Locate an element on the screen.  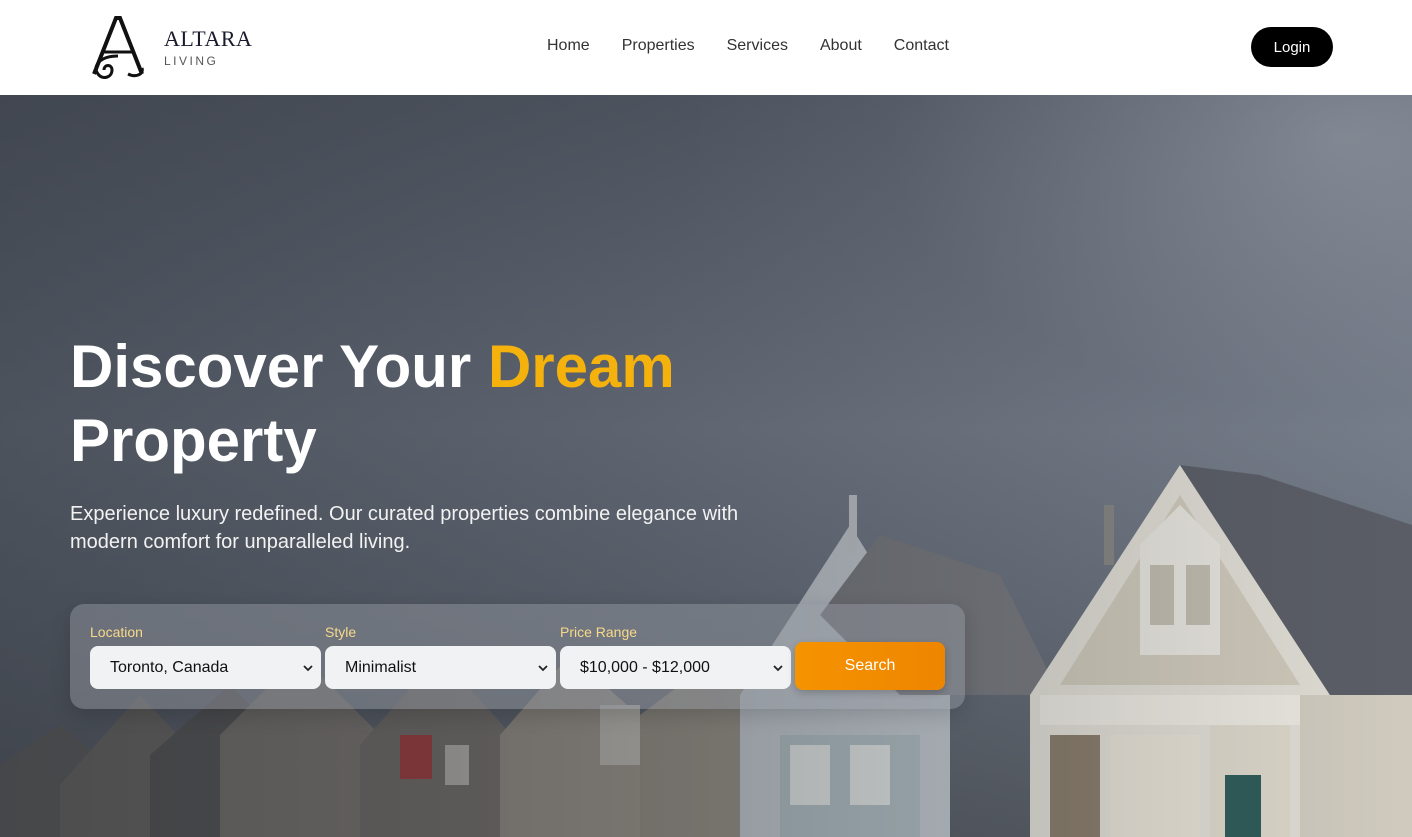
main-nav: Home Properties Services About Contact is located at coordinates (748, 46).